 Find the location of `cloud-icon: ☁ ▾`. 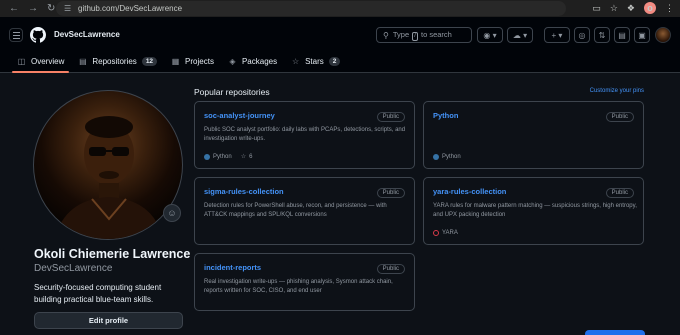

cloud-icon: ☁ ▾ is located at coordinates (520, 35).